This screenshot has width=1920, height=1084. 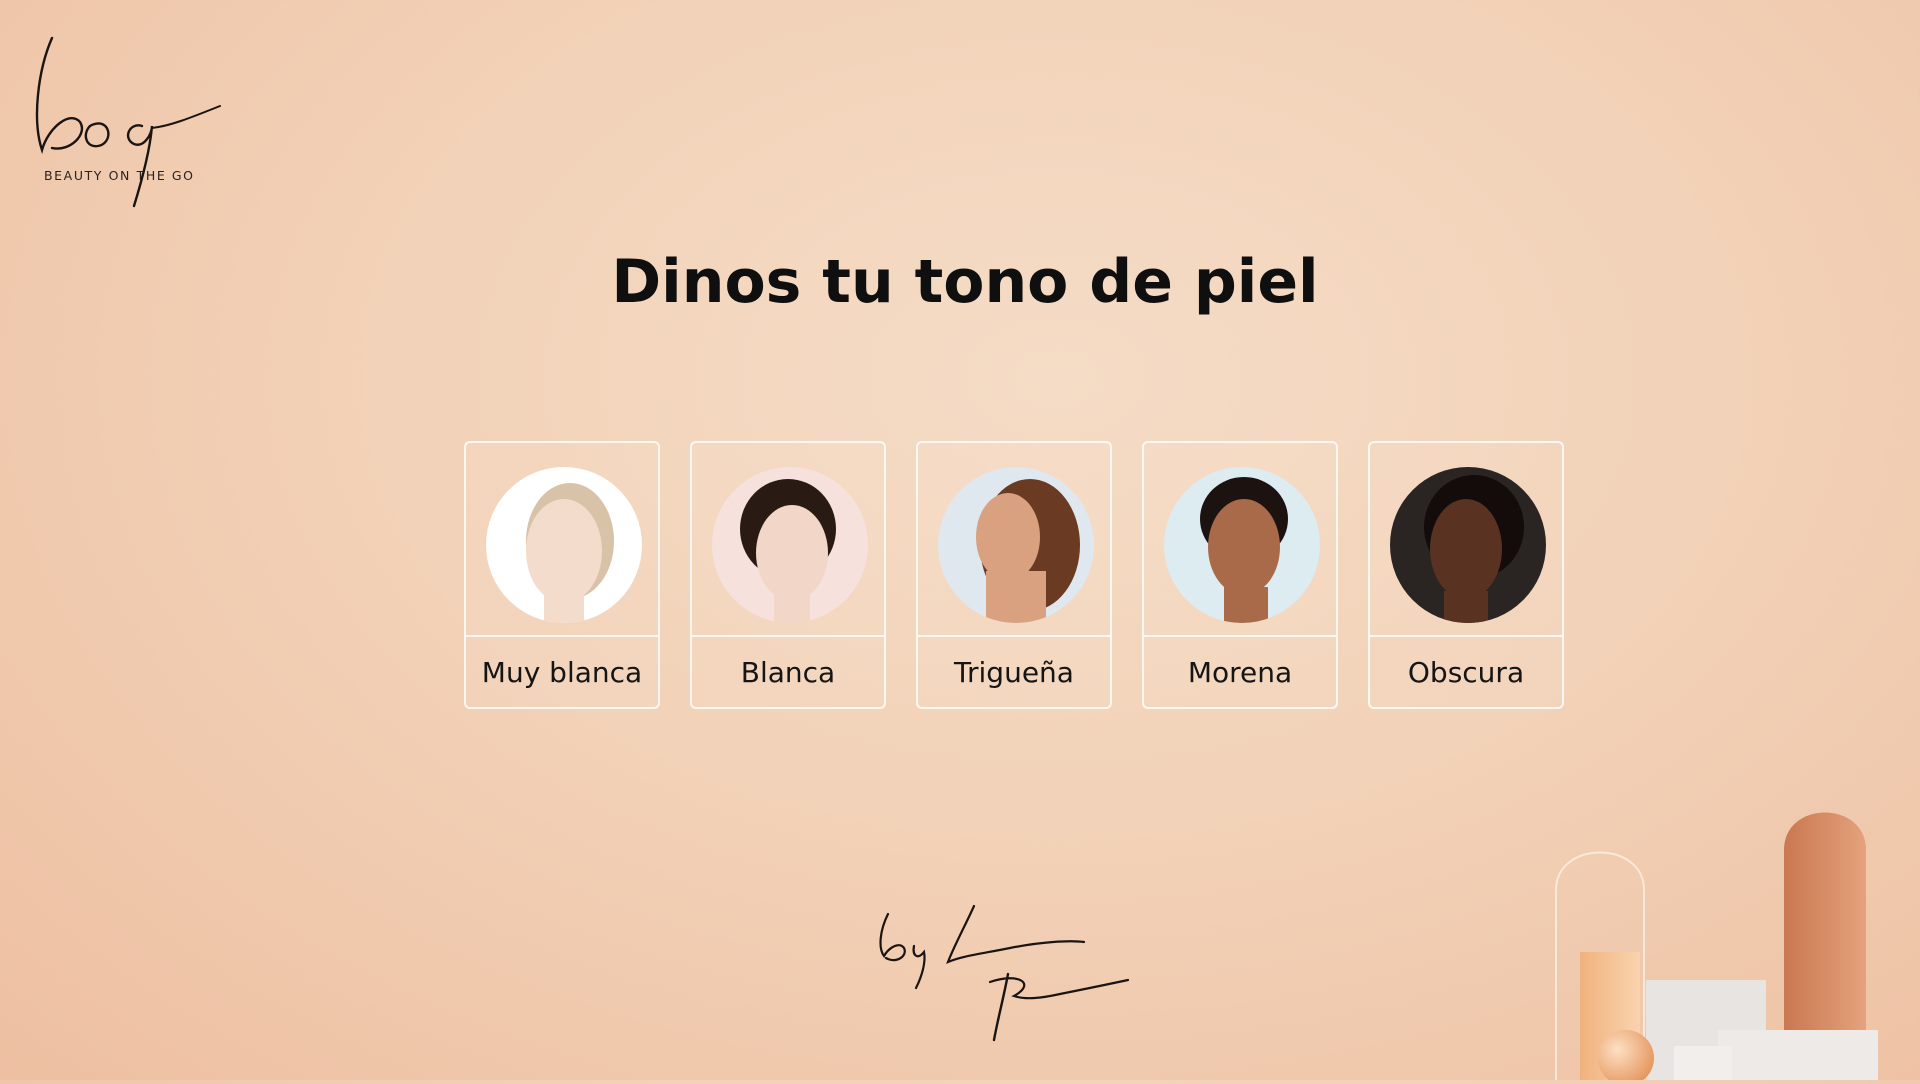 I want to click on skin-tone-option-triguena: Trigueña, so click(x=1014, y=575).